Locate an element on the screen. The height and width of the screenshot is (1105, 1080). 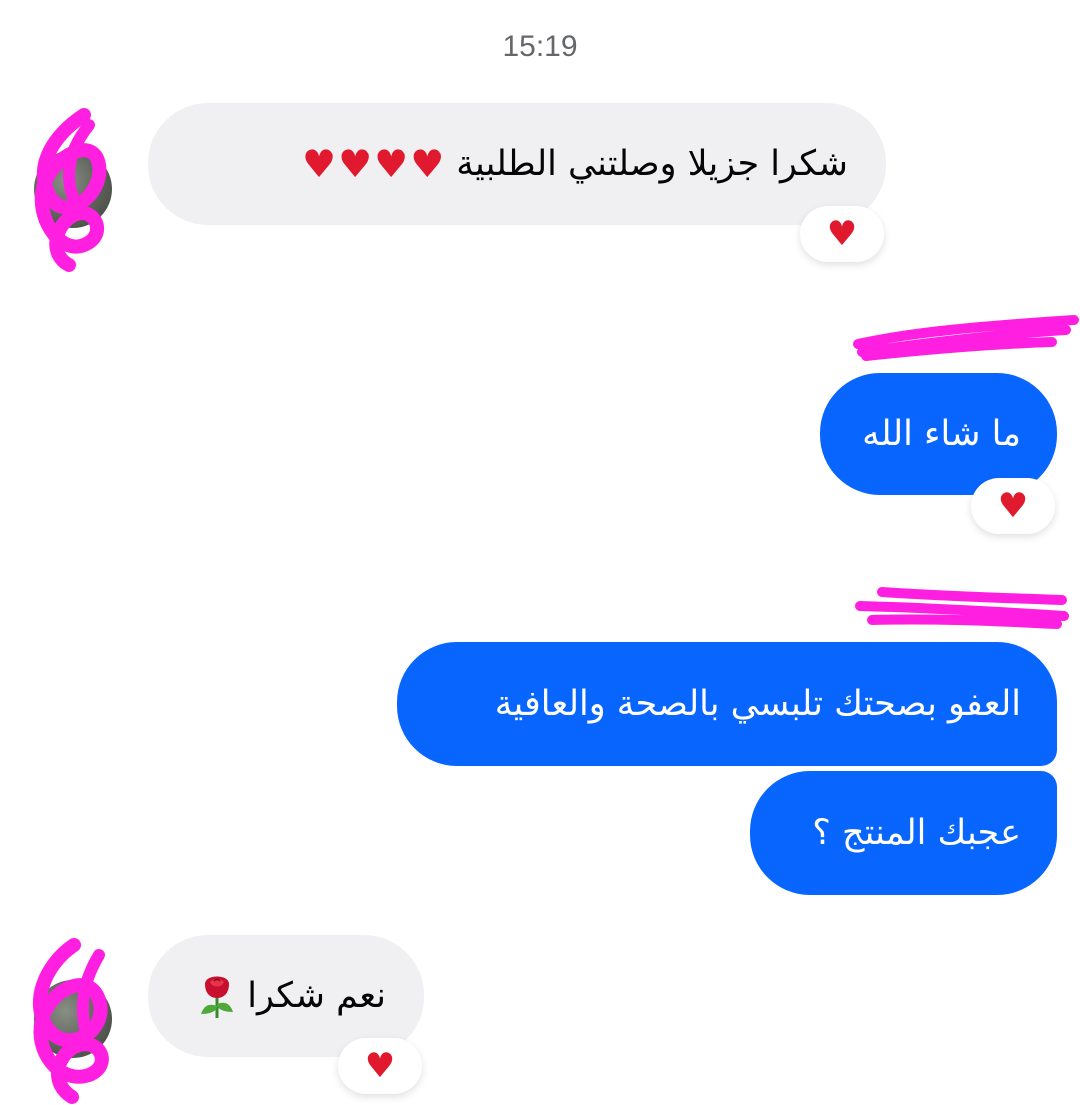
chat-timestamp: 15:19 is located at coordinates (540, 46).